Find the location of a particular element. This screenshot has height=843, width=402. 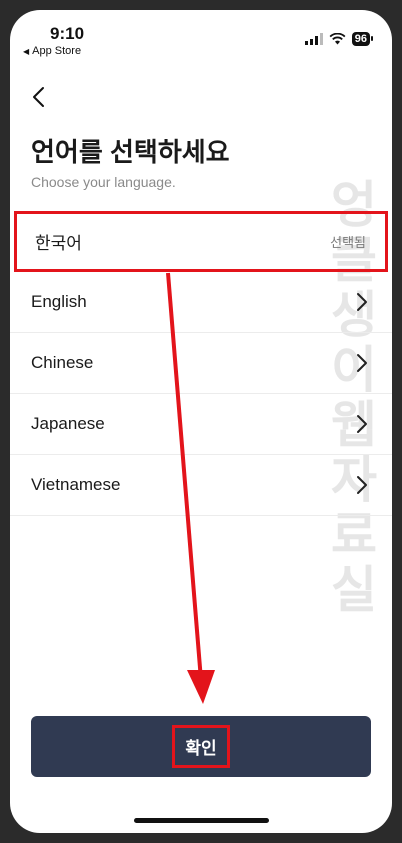

language-item-japanese: Japanese is located at coordinates (201, 424).